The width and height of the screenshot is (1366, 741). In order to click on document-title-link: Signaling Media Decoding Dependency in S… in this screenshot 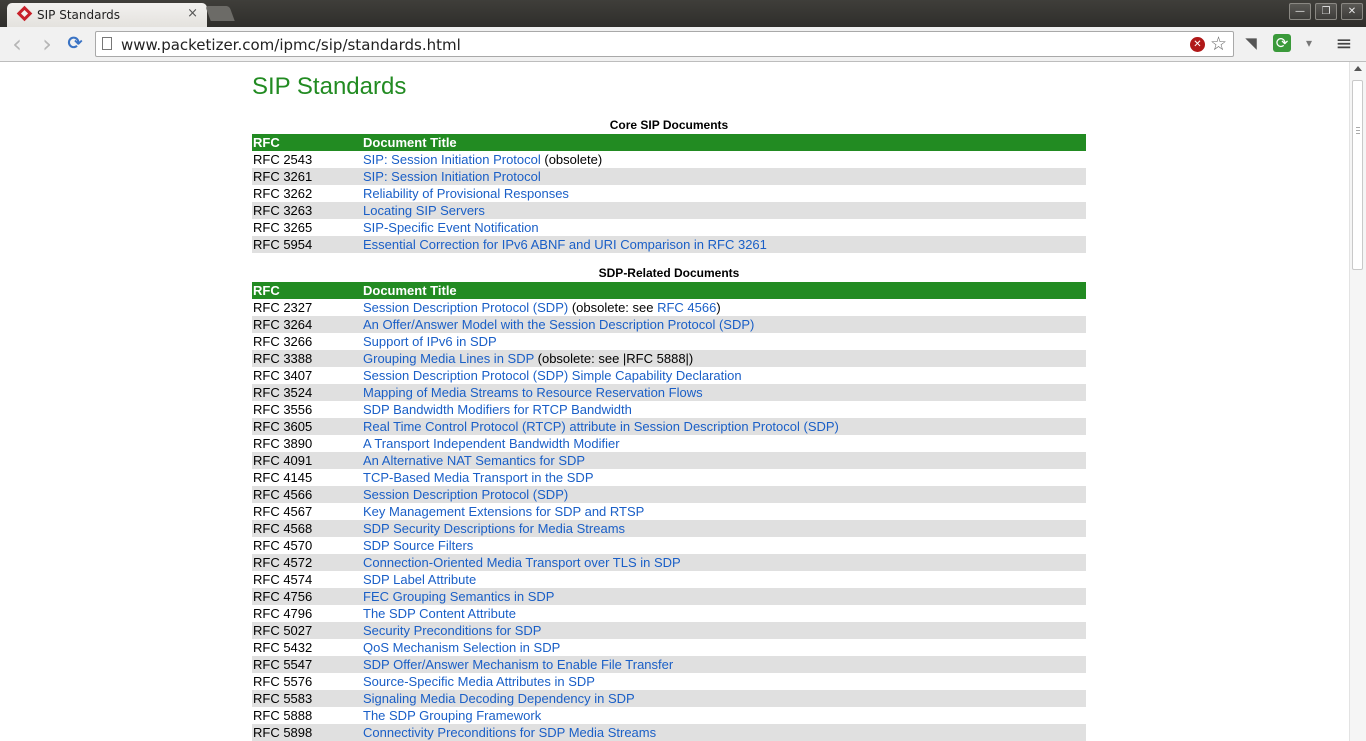, I will do `click(499, 698)`.